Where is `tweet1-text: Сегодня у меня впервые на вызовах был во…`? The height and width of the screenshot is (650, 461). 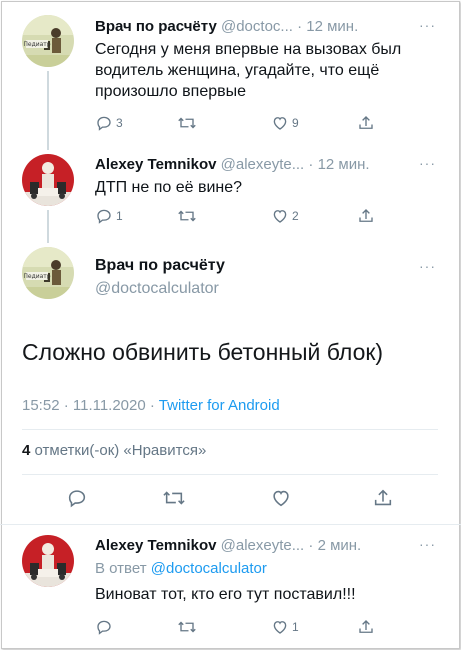
tweet1-text: Сегодня у меня впервые на вызовах был во… is located at coordinates (248, 70).